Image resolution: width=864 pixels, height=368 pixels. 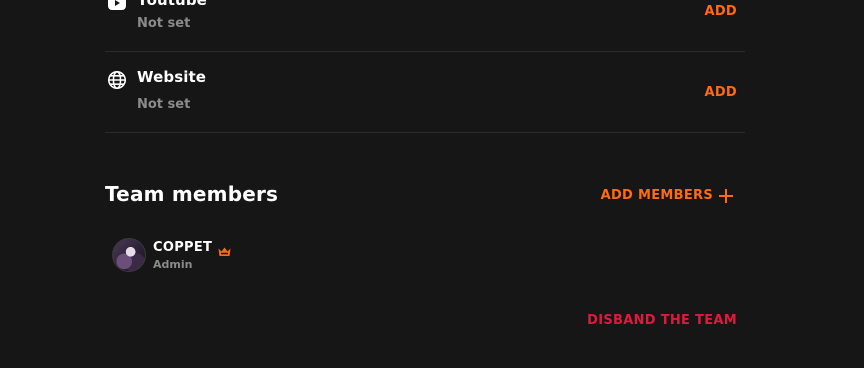 I want to click on add-website-button: ADD, so click(x=720, y=92).